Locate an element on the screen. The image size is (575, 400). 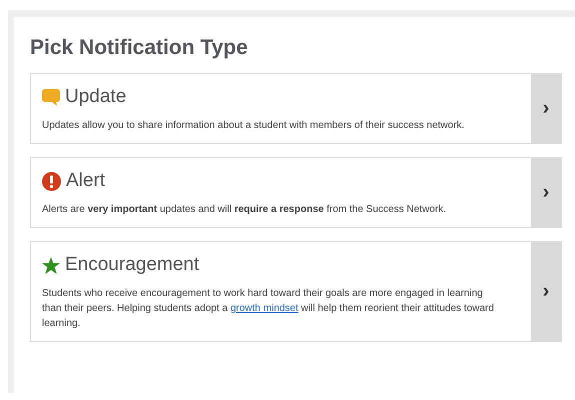
page-title: Pick Notification Type is located at coordinates (139, 48).